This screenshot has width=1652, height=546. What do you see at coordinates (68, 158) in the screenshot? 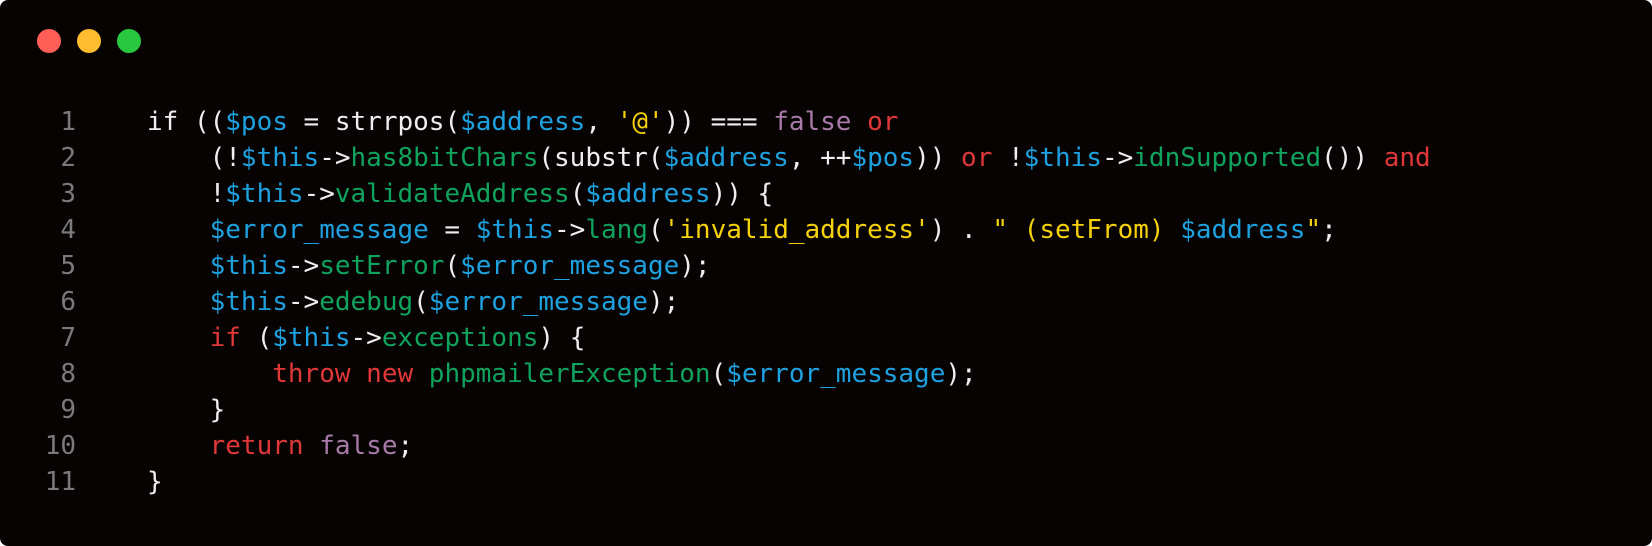
I see `line-number: 2` at bounding box center [68, 158].